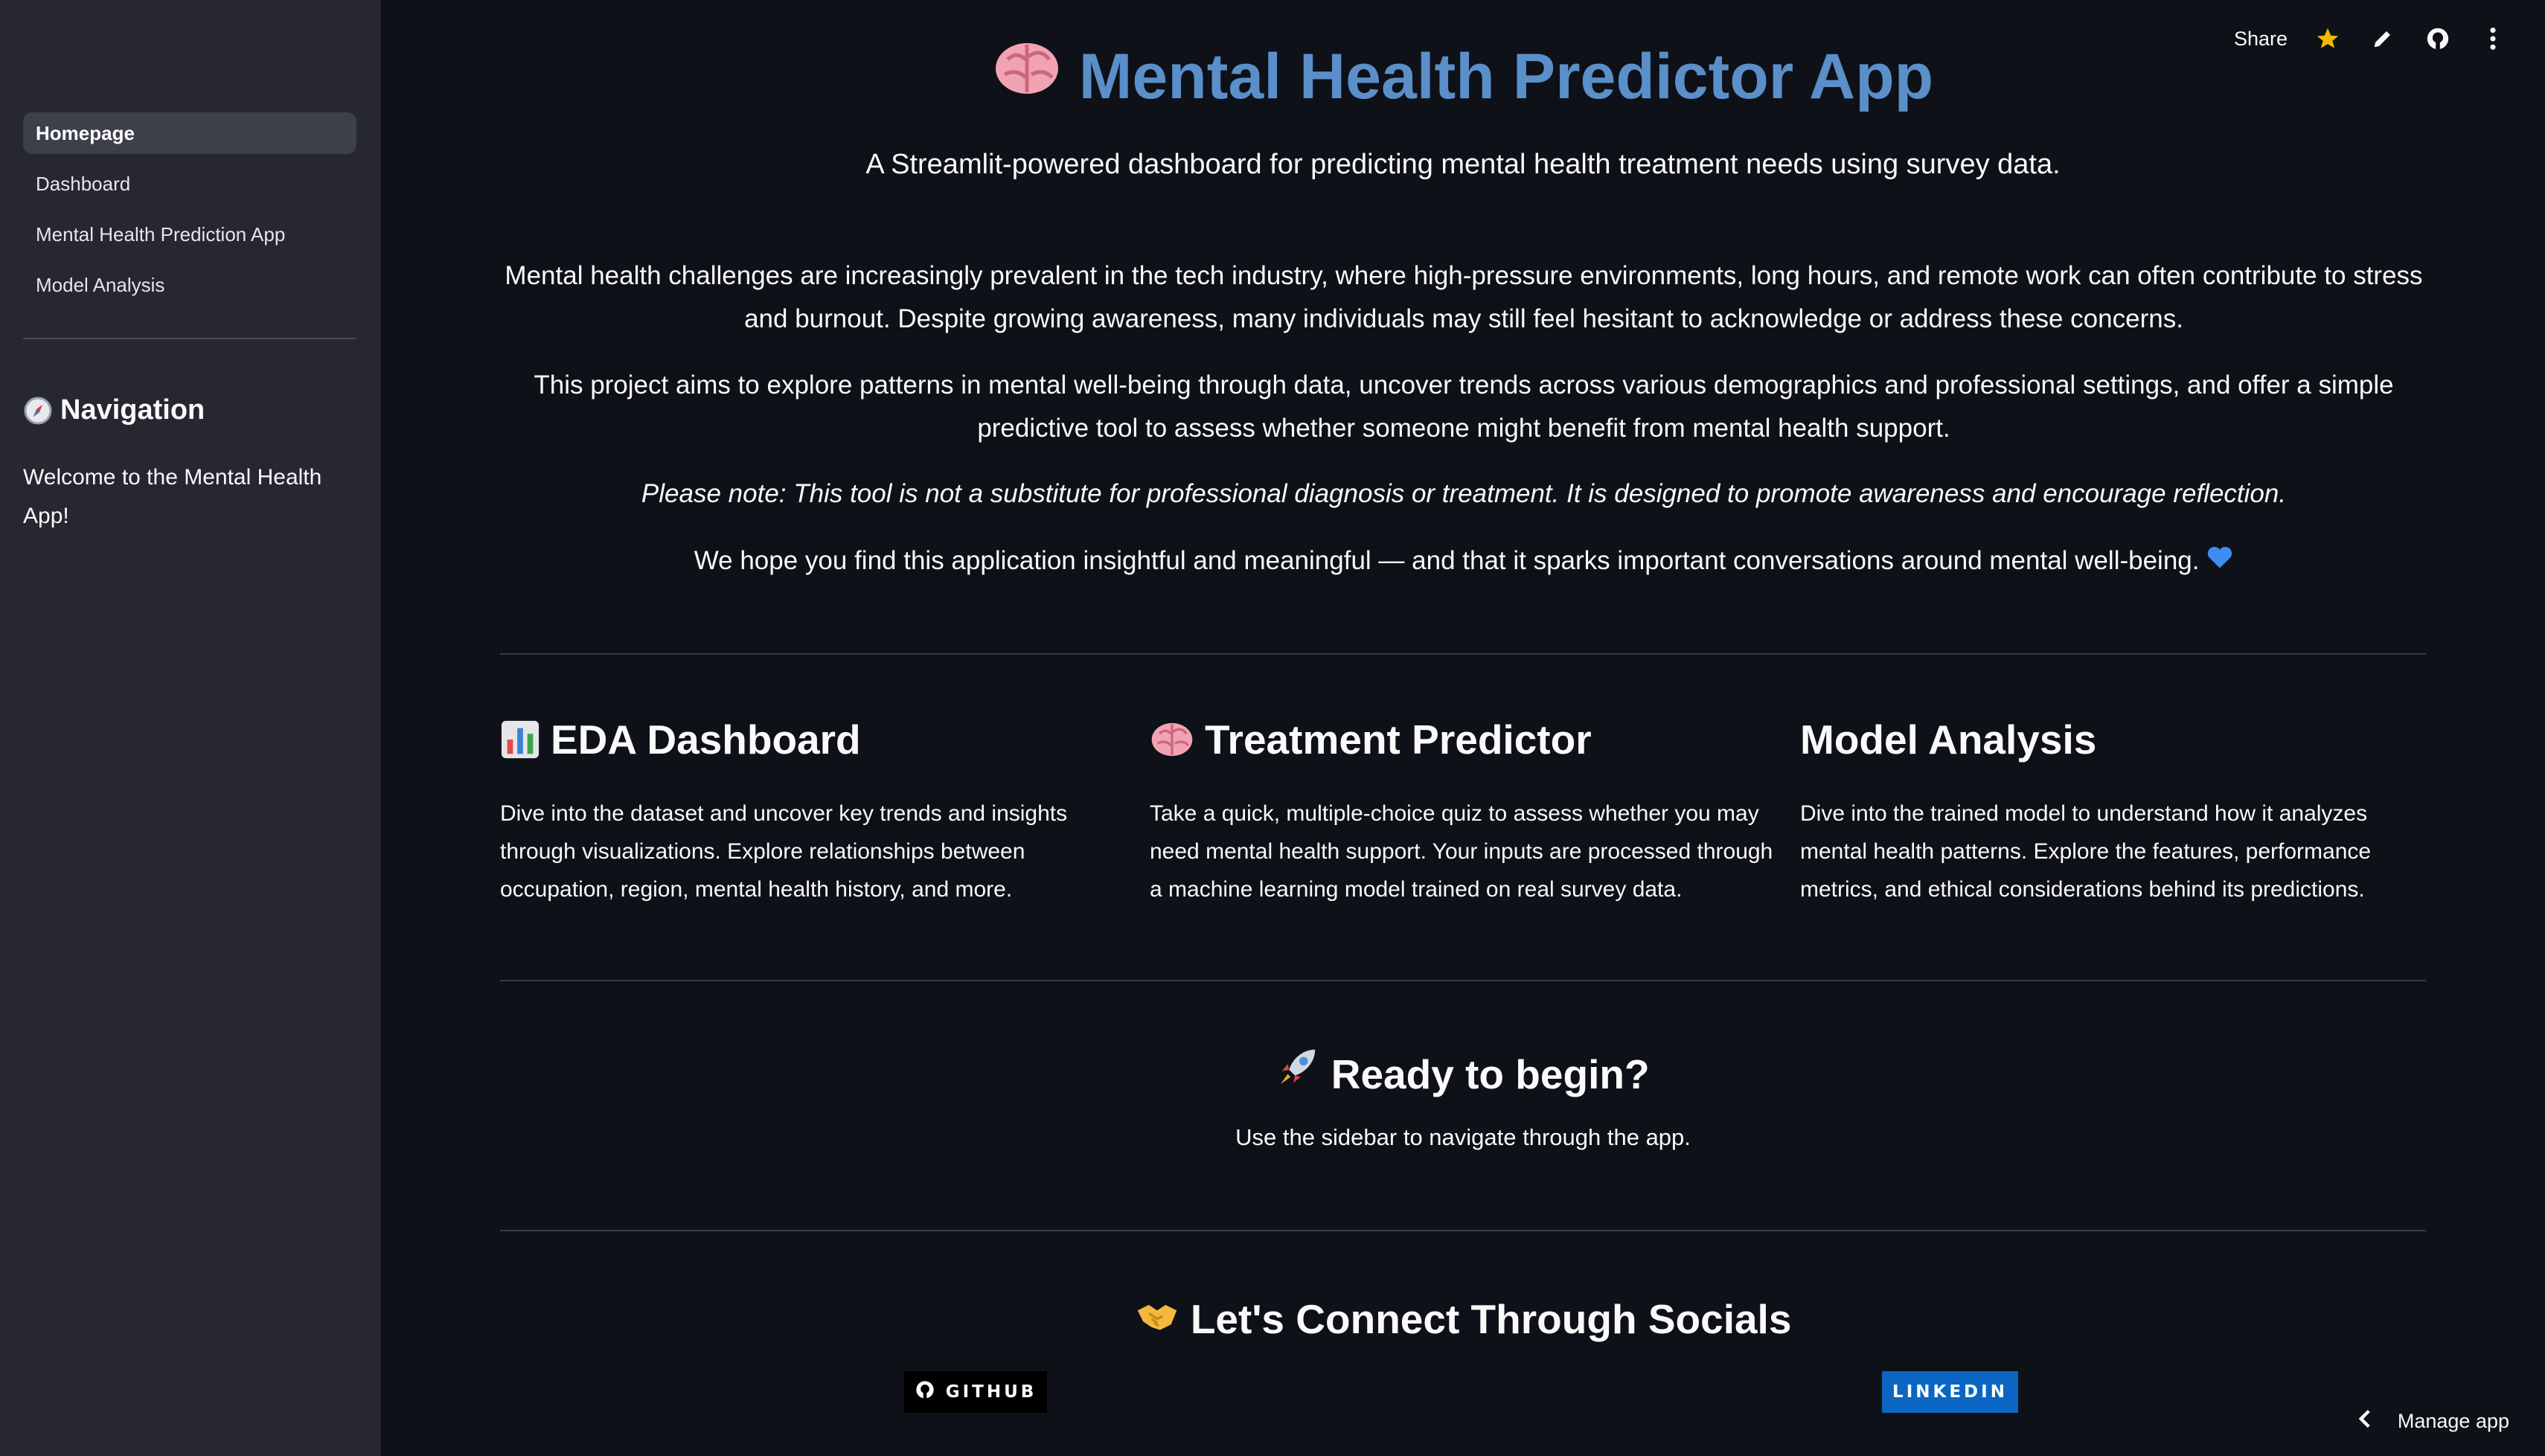  I want to click on sidebar-item-mental-health-prediction-app: Mental Health Prediction App, so click(189, 234).